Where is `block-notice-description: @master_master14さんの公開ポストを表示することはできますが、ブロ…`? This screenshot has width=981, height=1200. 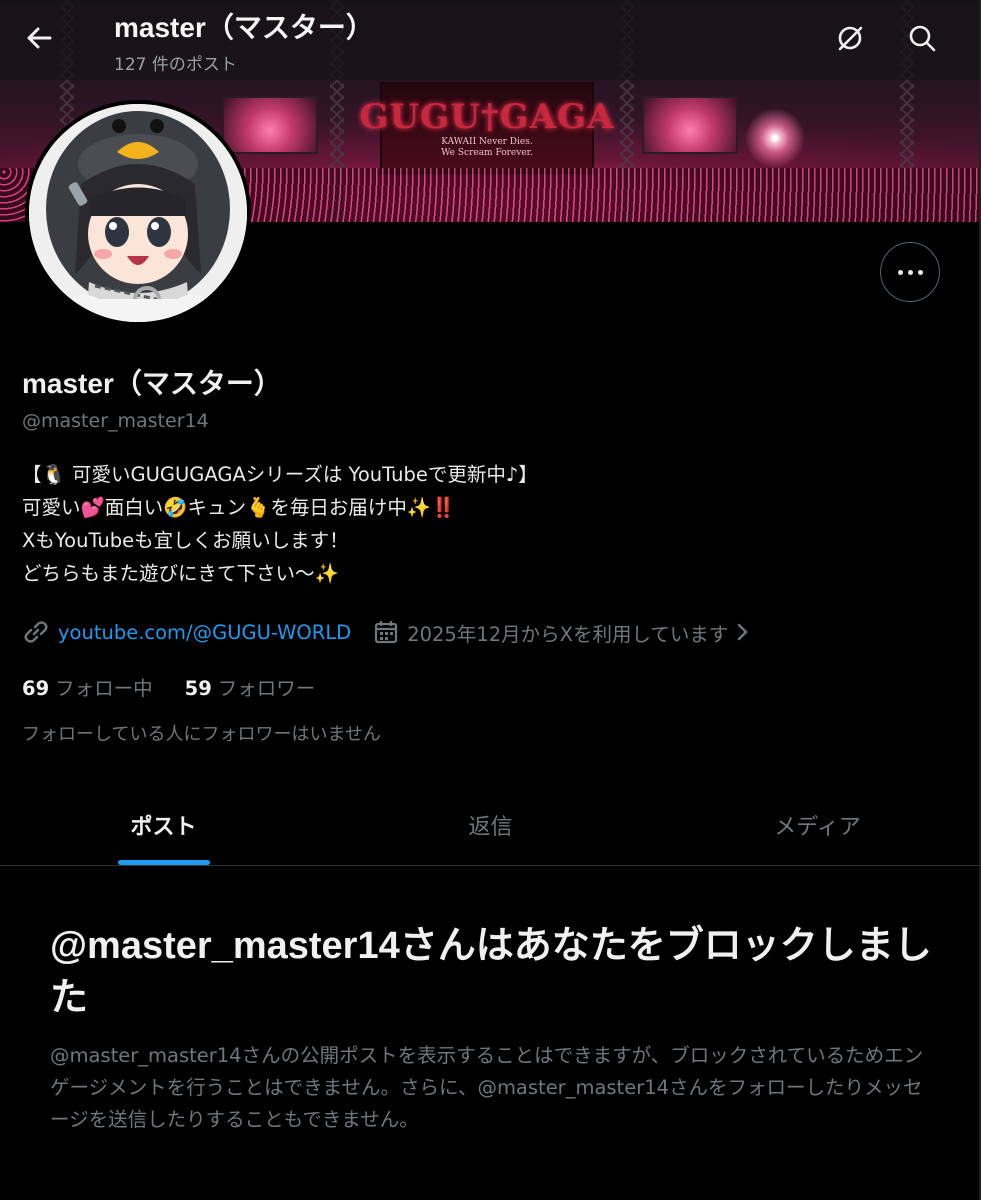 block-notice-description: @master_master14さんの公開ポストを表示することはできますが、ブロ… is located at coordinates (487, 1087).